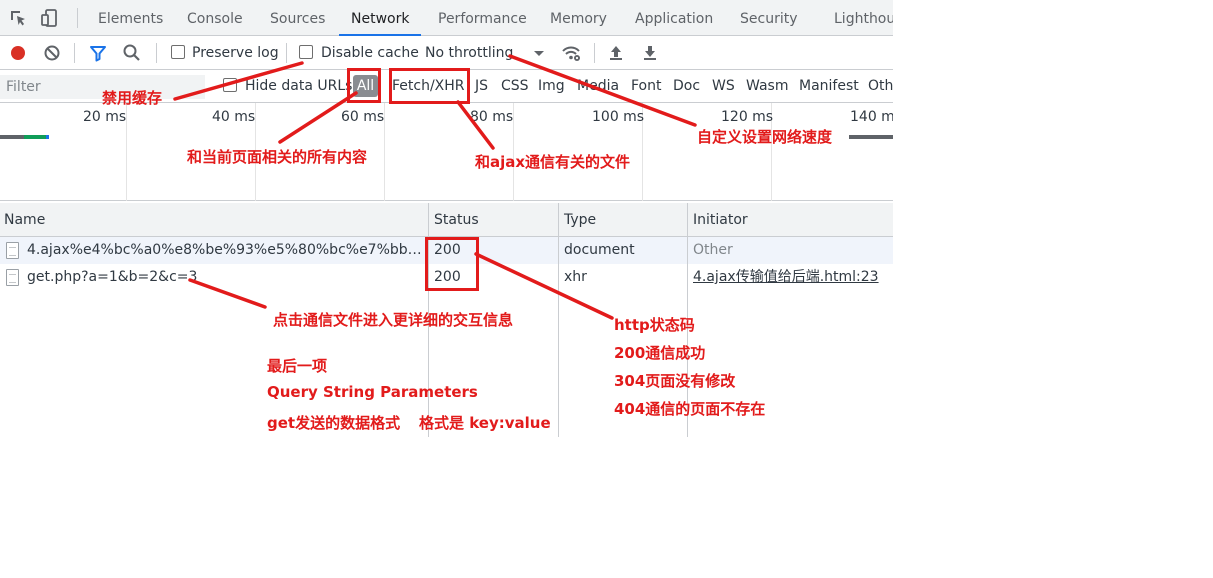 The height and width of the screenshot is (578, 1213). Describe the element at coordinates (297, 18) in the screenshot. I see `tab-sources: Sources` at that location.